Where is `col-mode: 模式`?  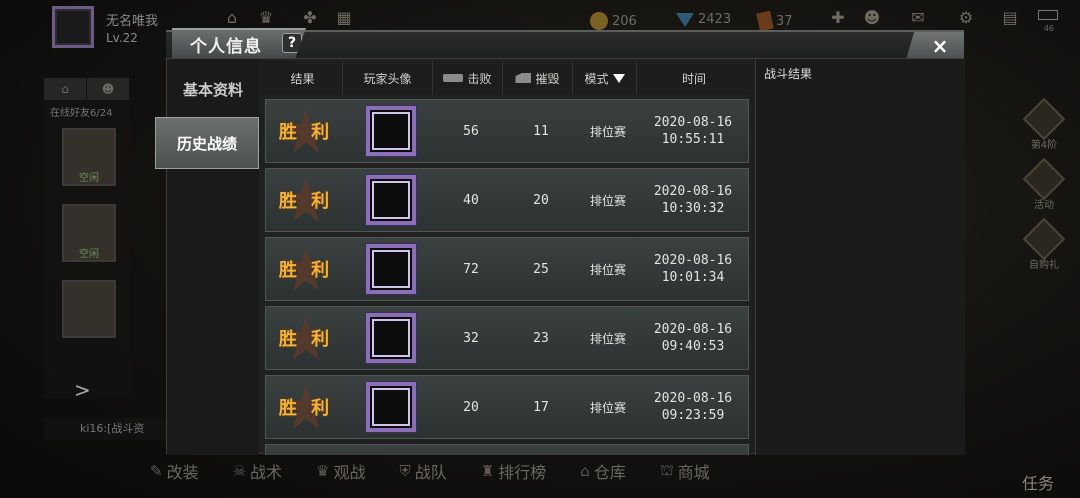 col-mode: 模式 is located at coordinates (605, 78).